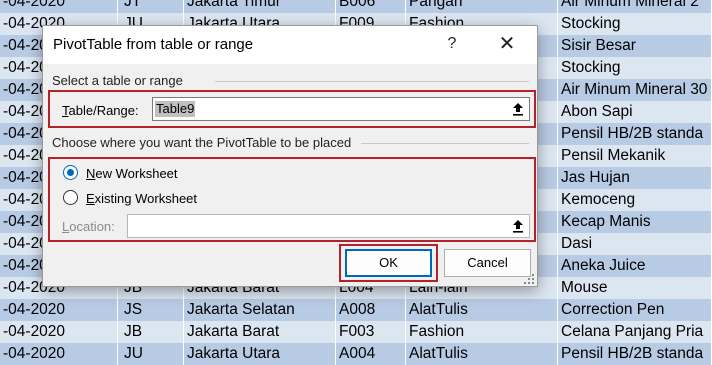  What do you see at coordinates (132, 173) in the screenshot?
I see `new-worksheet-label: New Worksheet` at bounding box center [132, 173].